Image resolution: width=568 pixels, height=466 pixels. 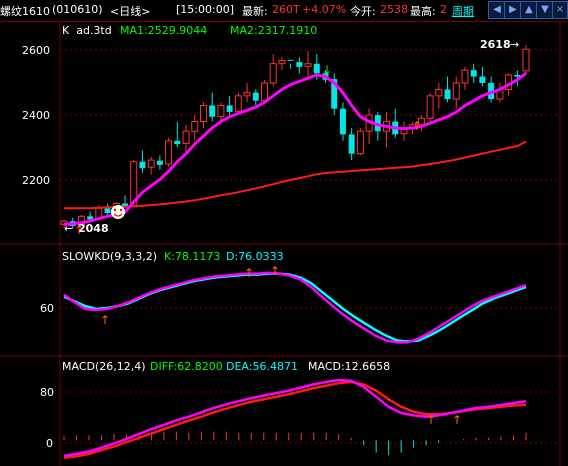 What do you see at coordinates (118, 212) in the screenshot?
I see `smiley-icon` at bounding box center [118, 212].